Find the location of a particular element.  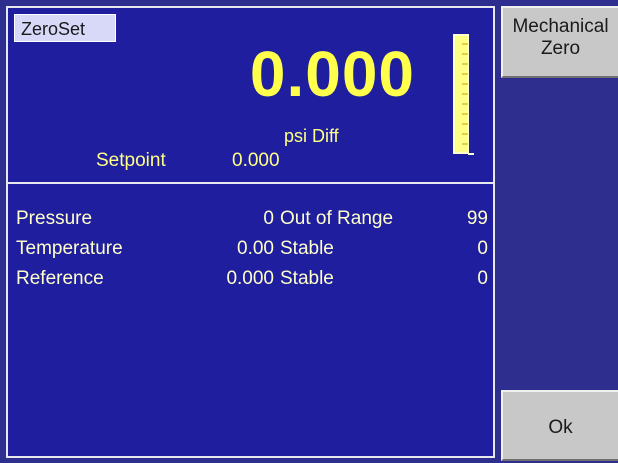

status-row-reference: Reference 0.000 Stable 0 is located at coordinates (252, 281).